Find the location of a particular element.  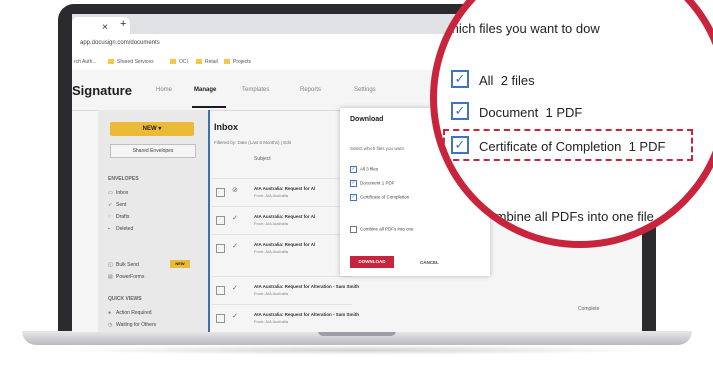

option-detail: 2 files is located at coordinates (517, 80).